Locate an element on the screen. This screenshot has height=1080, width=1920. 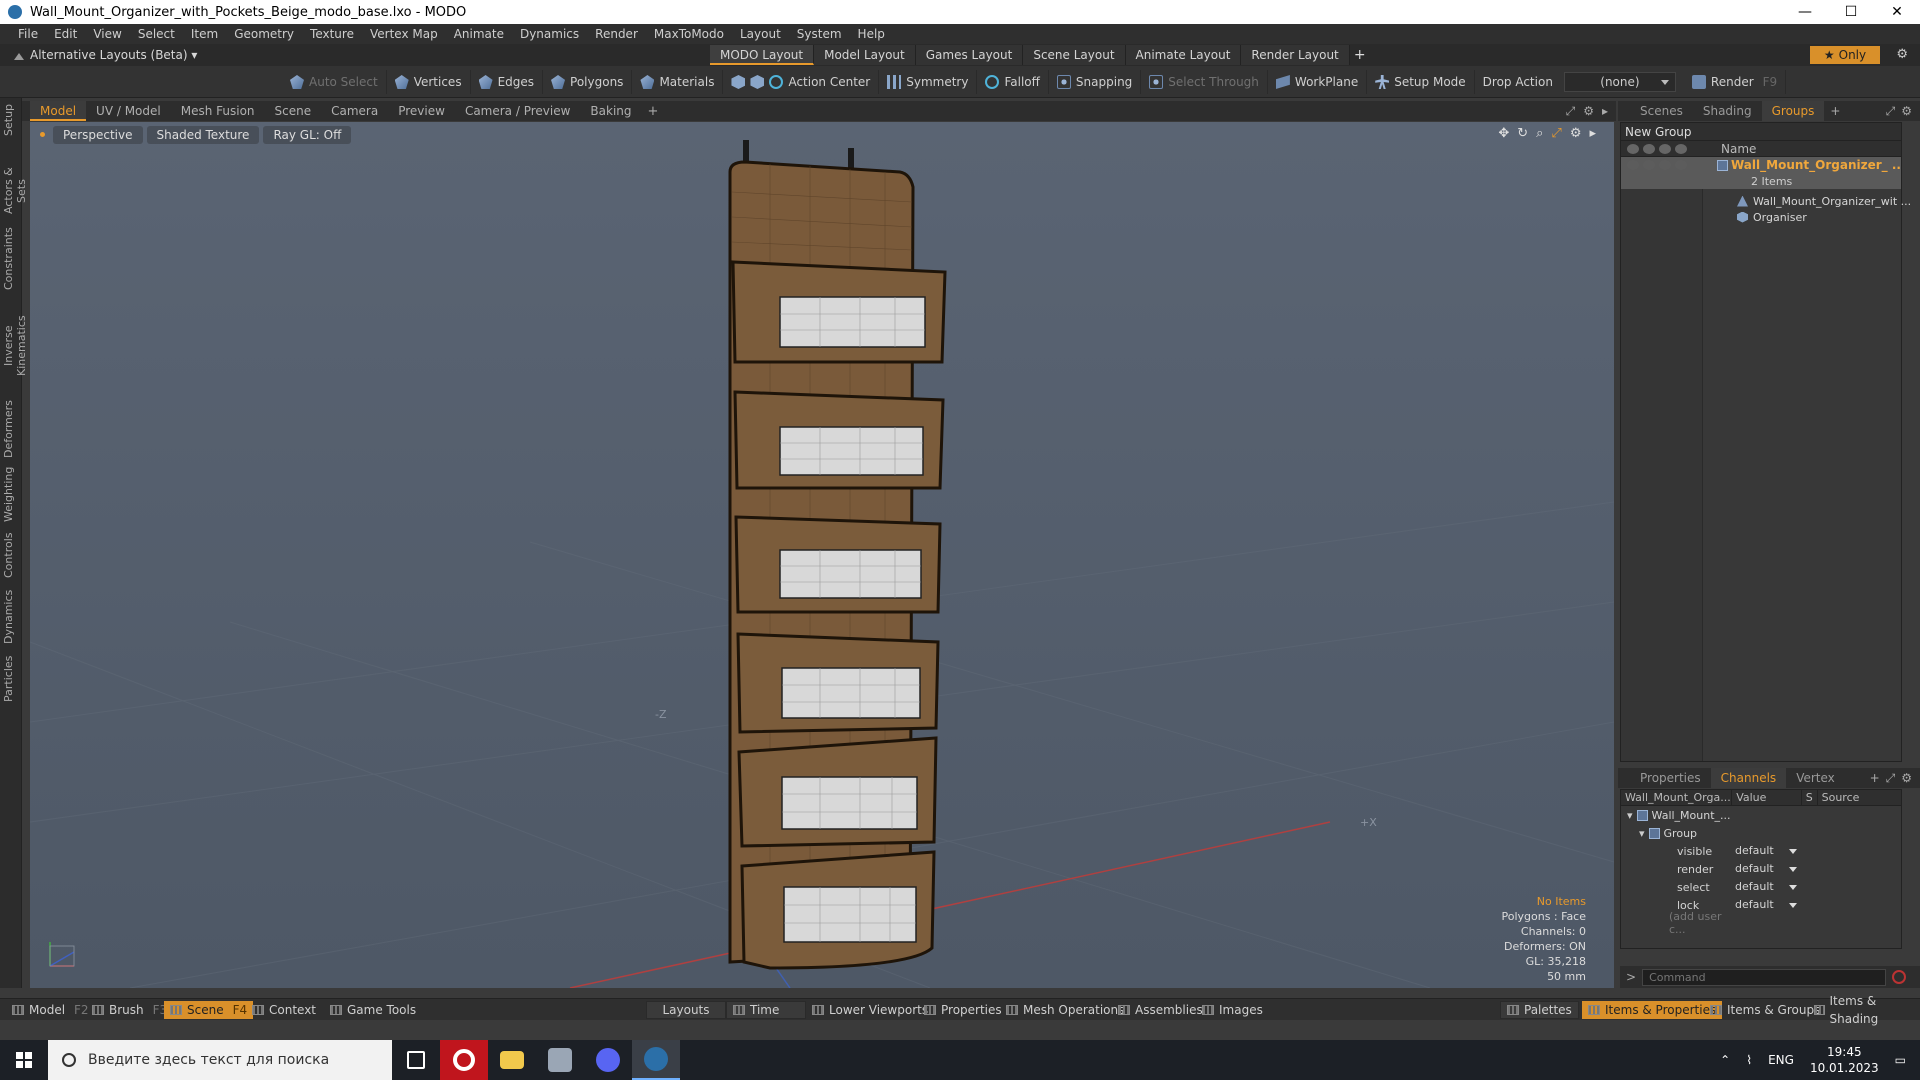
brush-mode-button: Brush F3 is located at coordinates (129, 1010).